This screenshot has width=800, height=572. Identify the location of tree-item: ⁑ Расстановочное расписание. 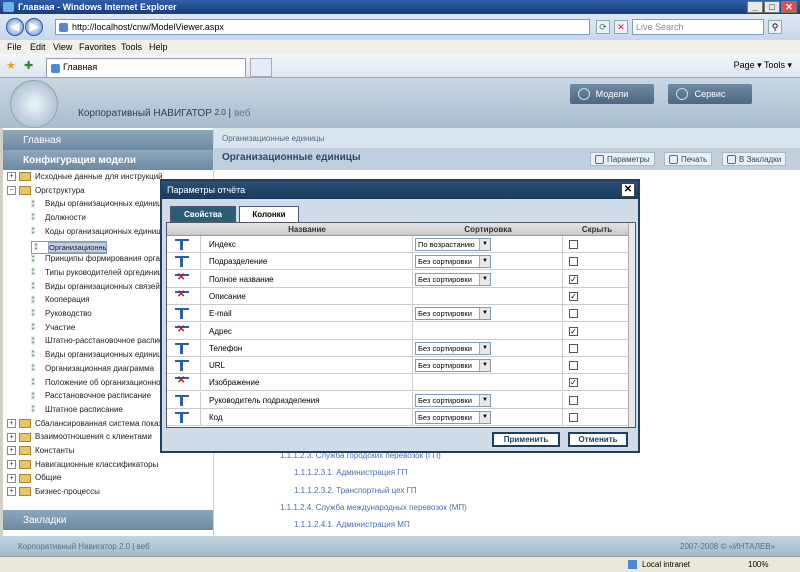
(91, 397).